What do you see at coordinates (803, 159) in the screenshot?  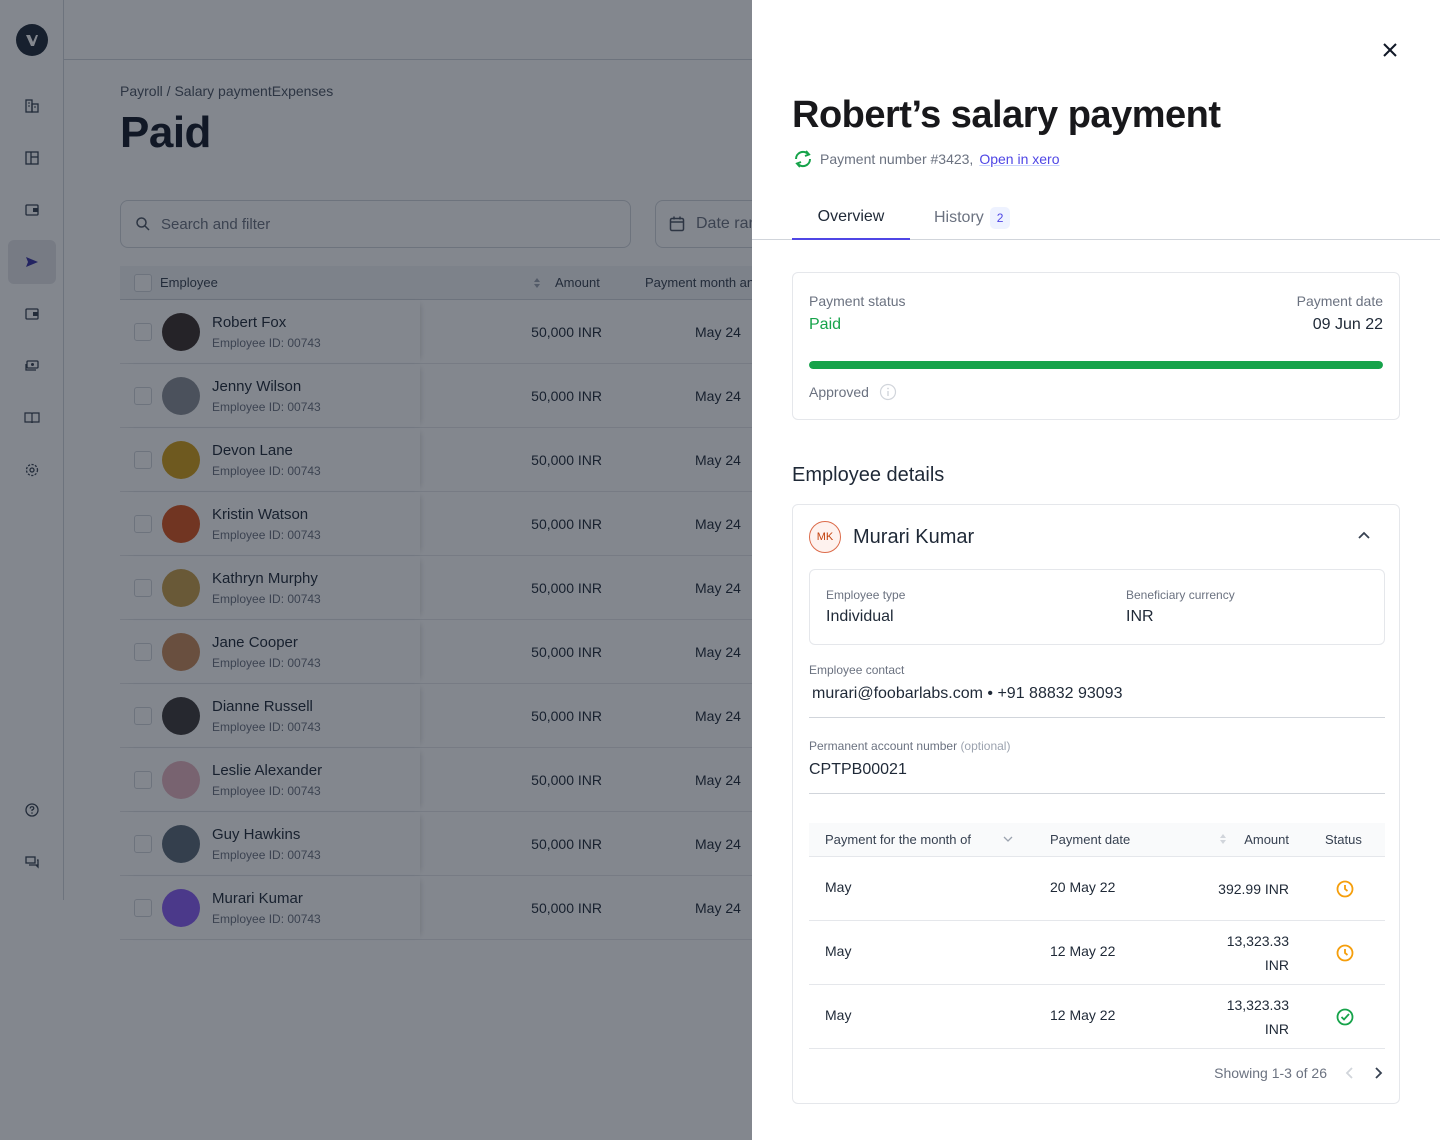 I see `sync-icon` at bounding box center [803, 159].